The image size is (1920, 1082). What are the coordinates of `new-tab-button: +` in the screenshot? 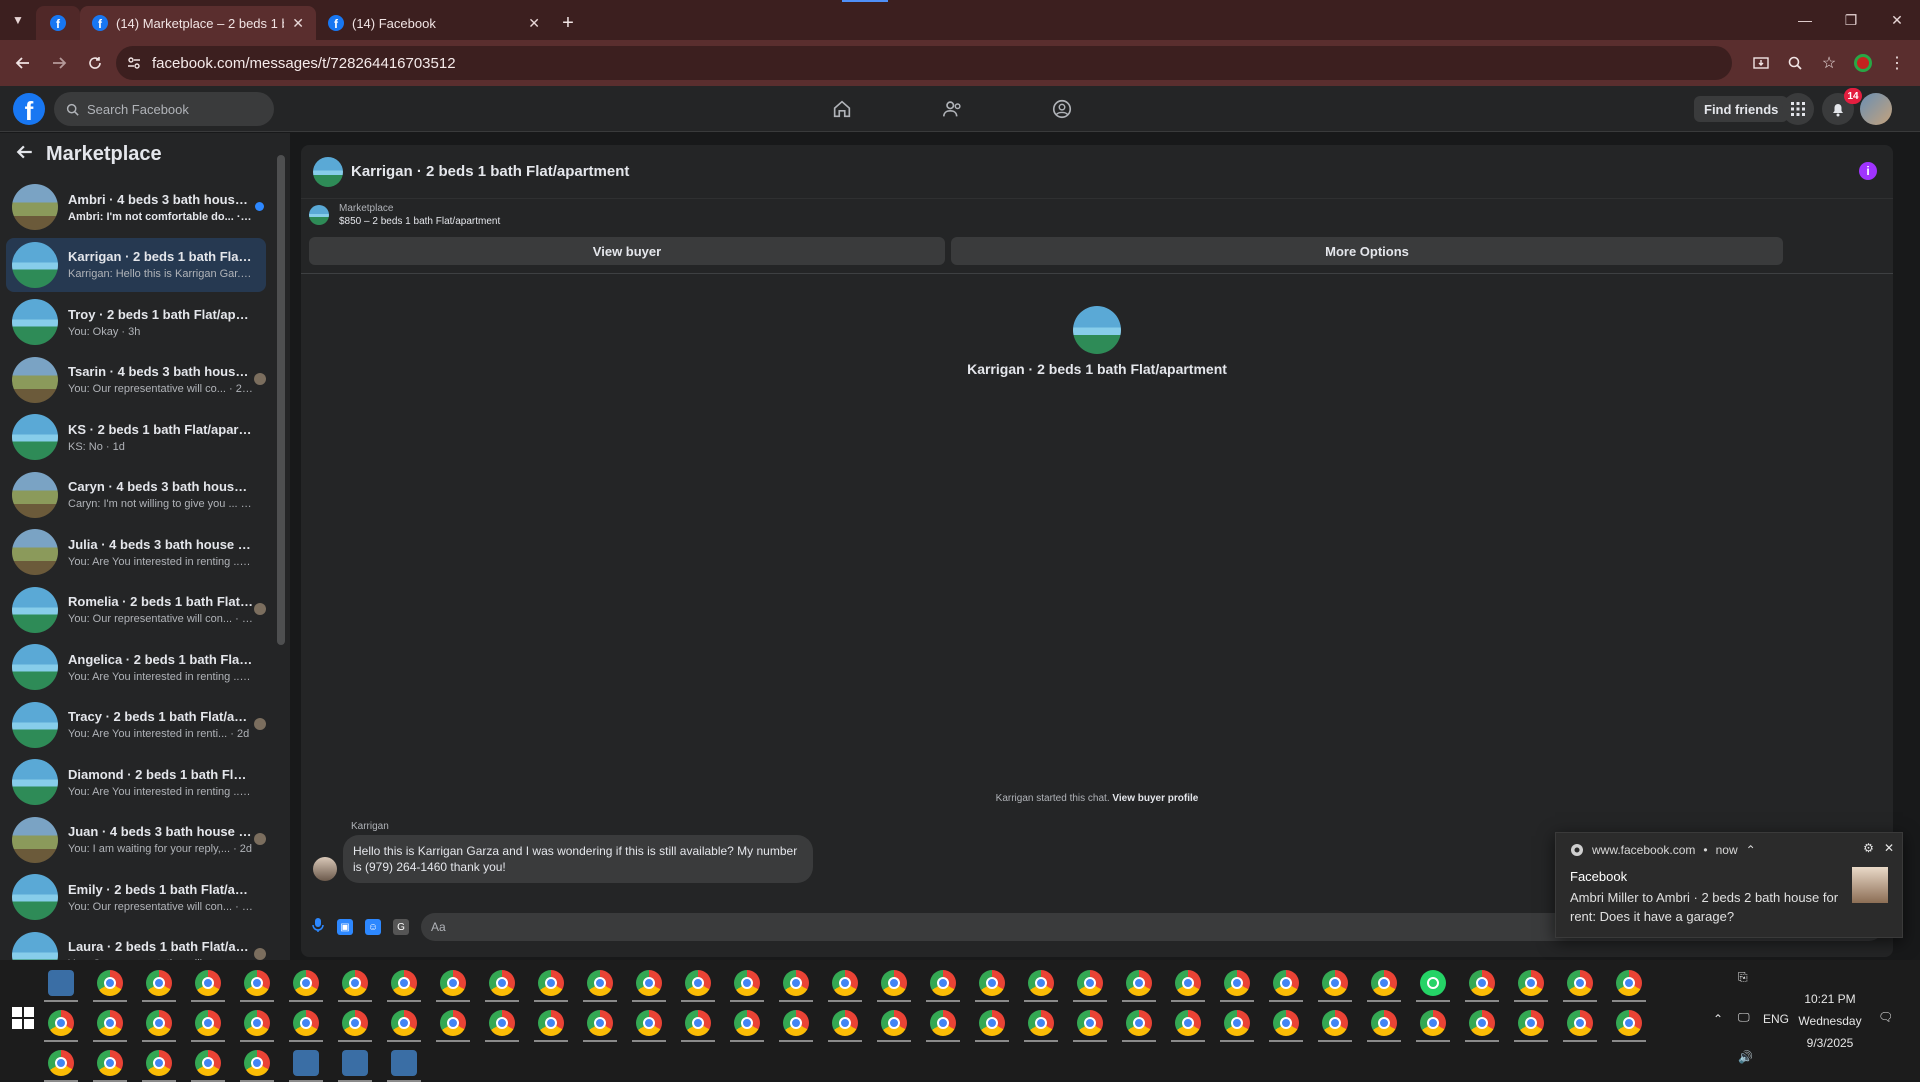 It's located at (568, 23).